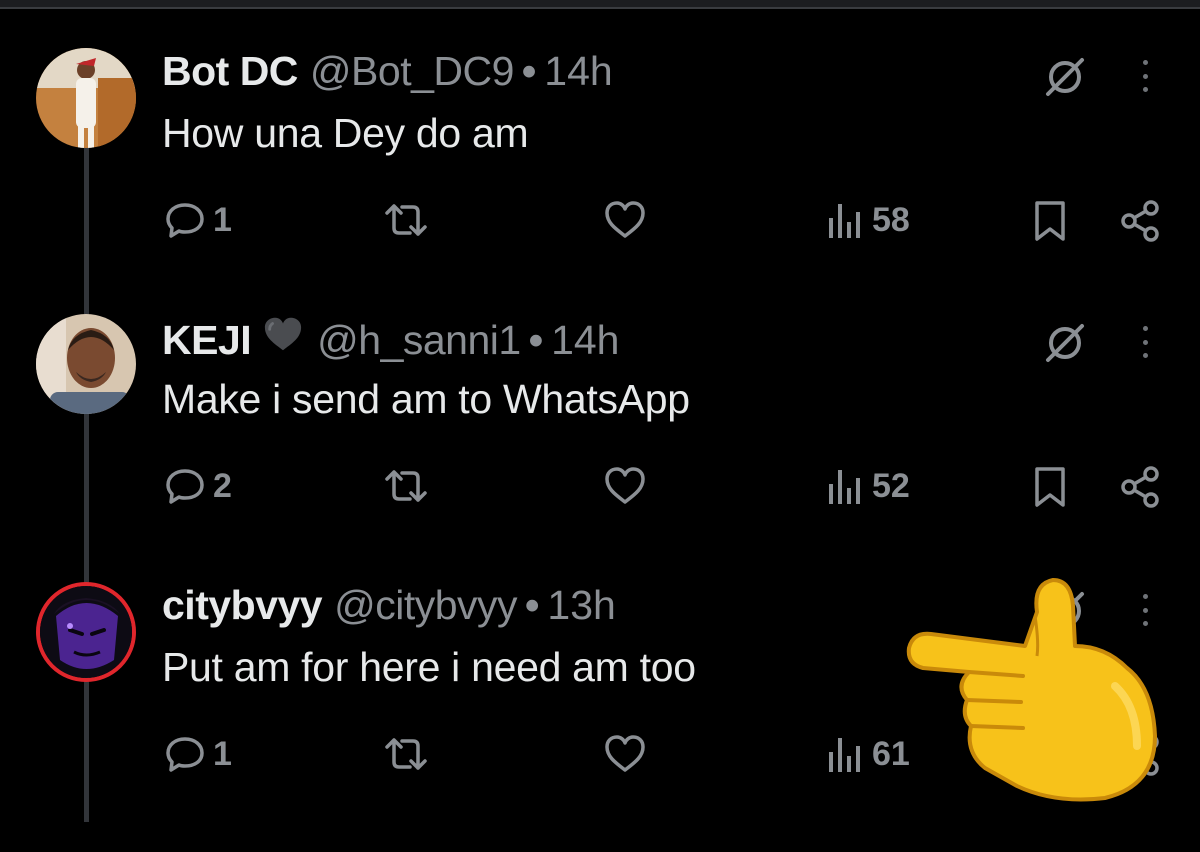 This screenshot has height=852, width=1200. I want to click on top-divider, so click(600, 4).